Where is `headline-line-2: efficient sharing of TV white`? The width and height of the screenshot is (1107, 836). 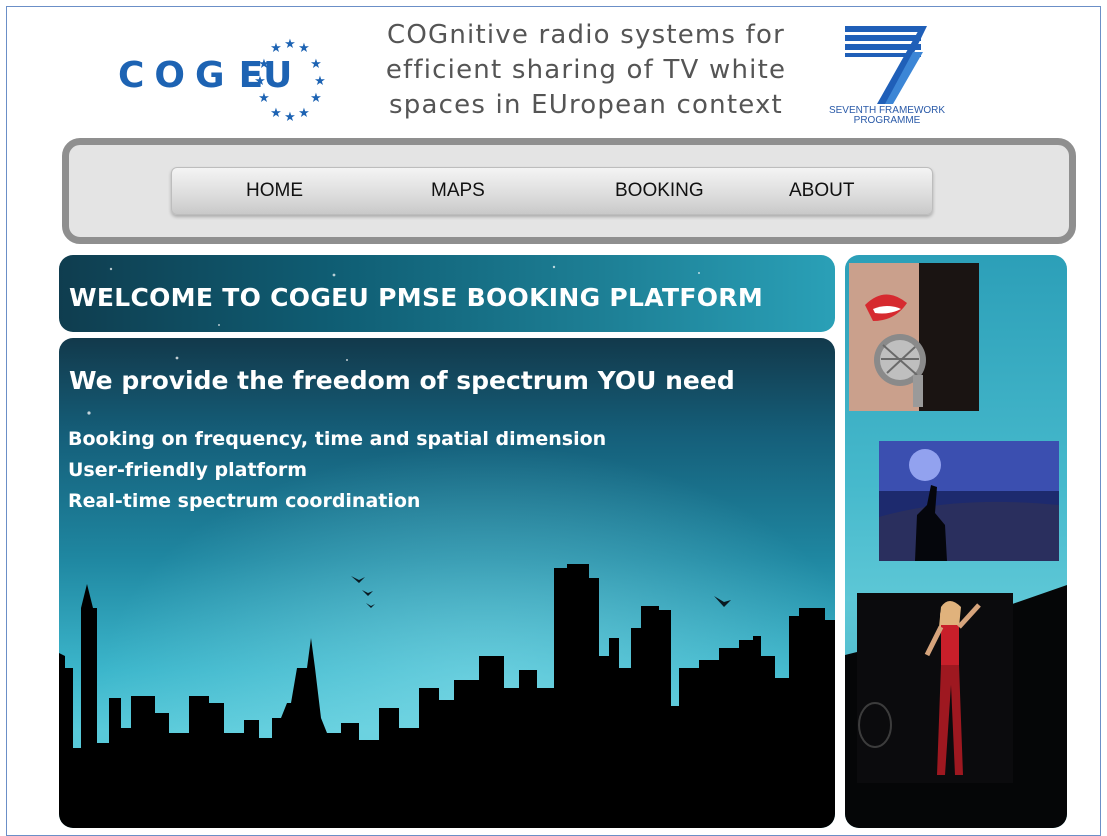 headline-line-2: efficient sharing of TV white is located at coordinates (586, 70).